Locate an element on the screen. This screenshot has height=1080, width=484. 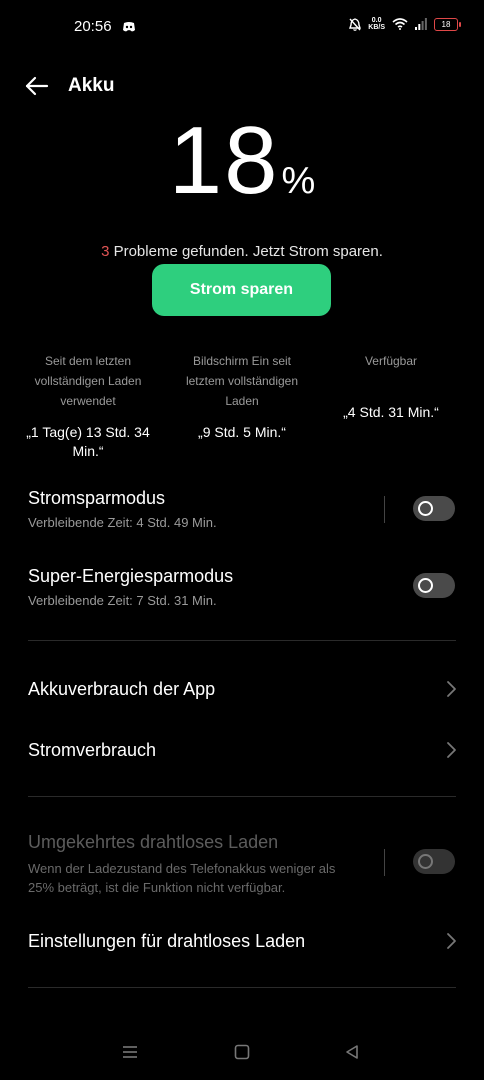
bell-muted-icon is located at coordinates (355, 24).